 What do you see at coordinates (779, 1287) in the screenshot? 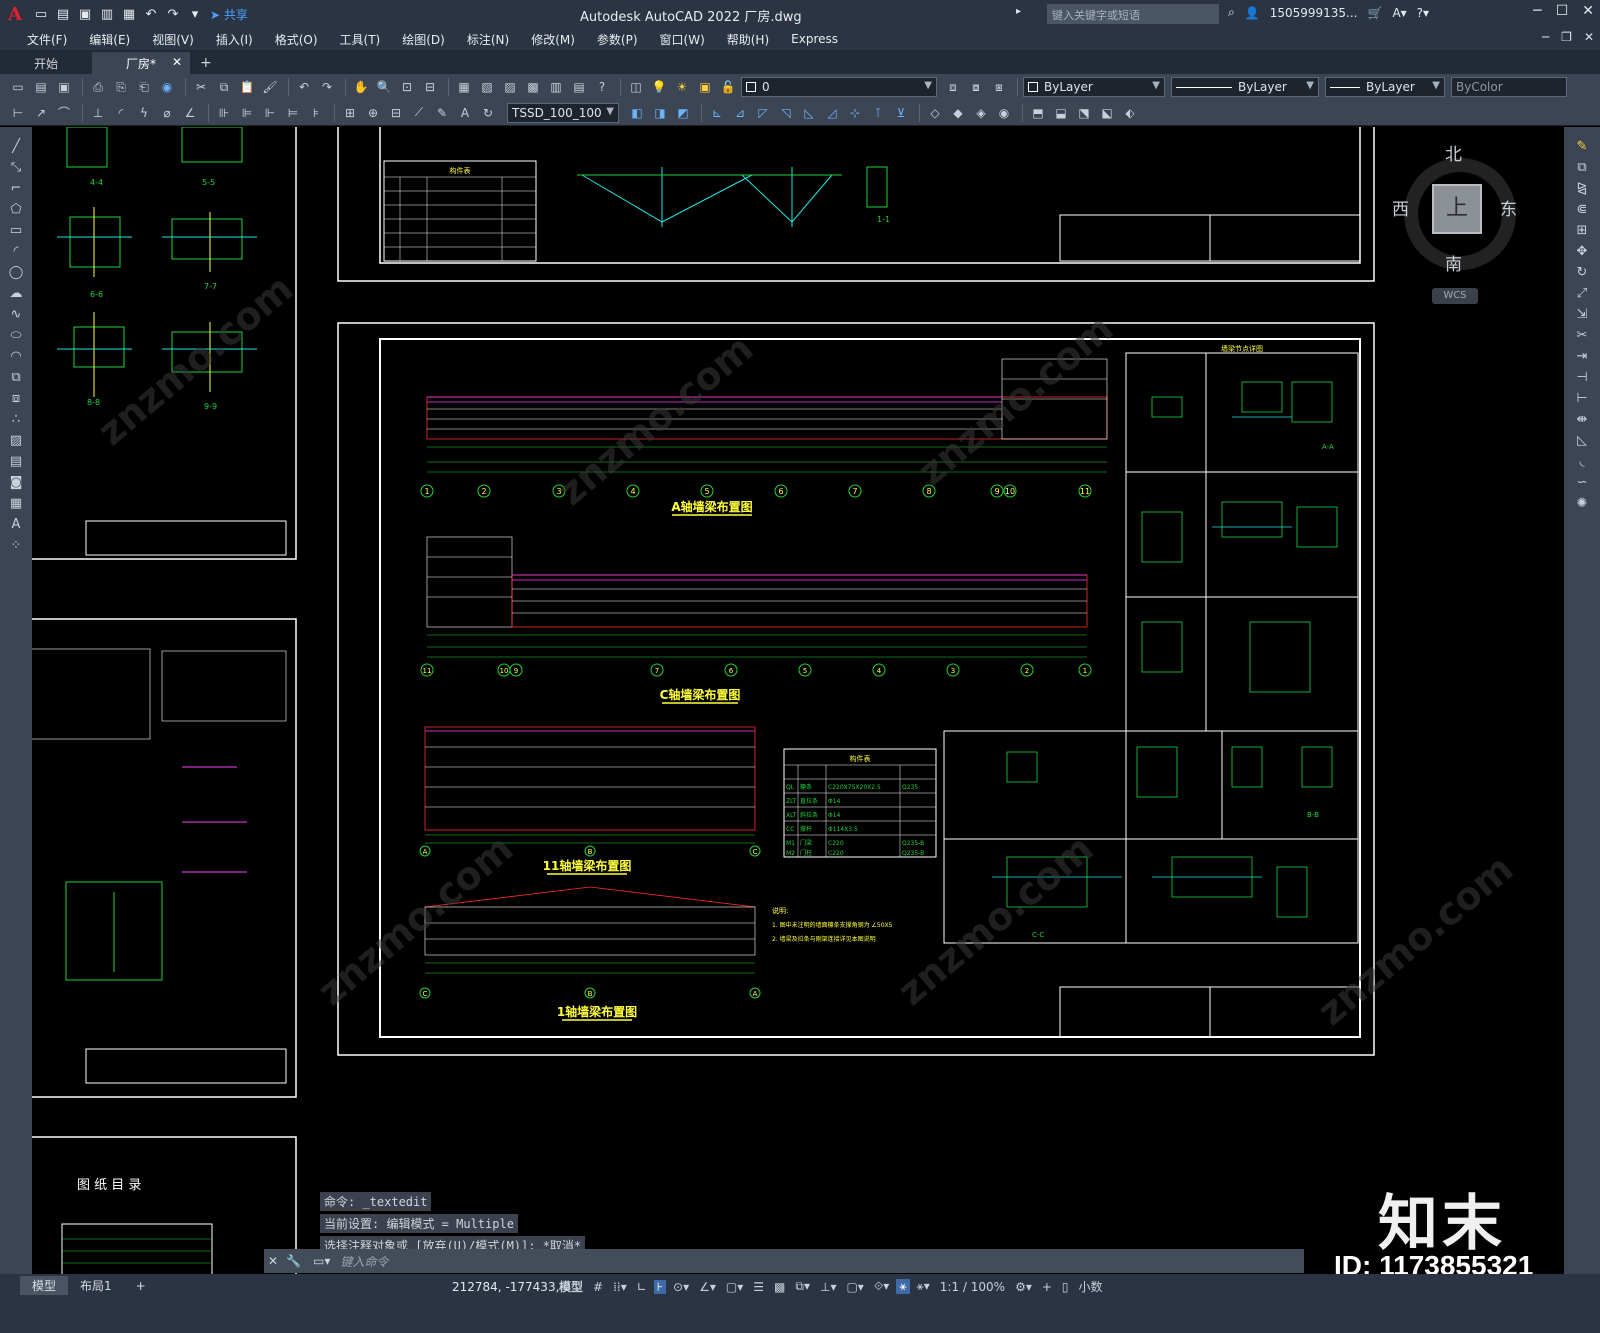
I see `transparency-icon: ▩` at bounding box center [779, 1287].